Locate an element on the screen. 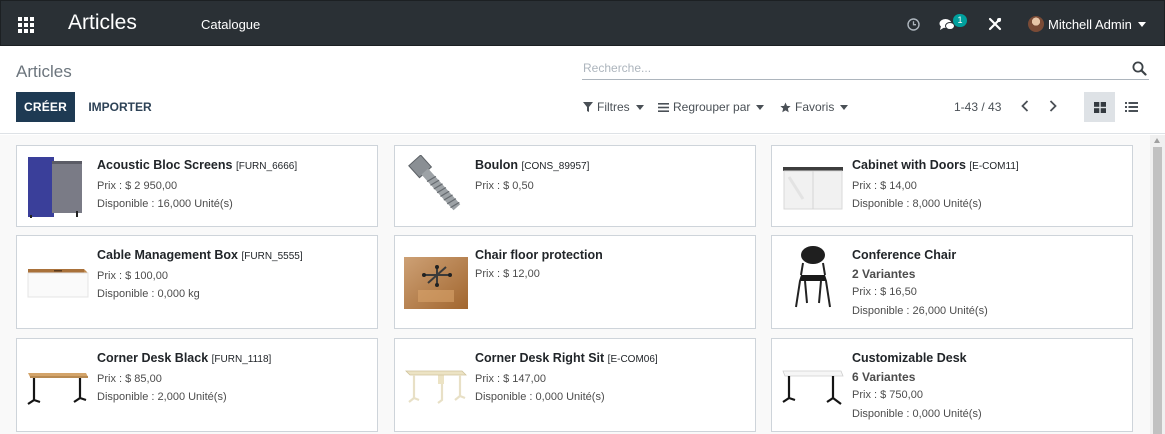 The image size is (1165, 434). cabinet-image is located at coordinates (813, 188).